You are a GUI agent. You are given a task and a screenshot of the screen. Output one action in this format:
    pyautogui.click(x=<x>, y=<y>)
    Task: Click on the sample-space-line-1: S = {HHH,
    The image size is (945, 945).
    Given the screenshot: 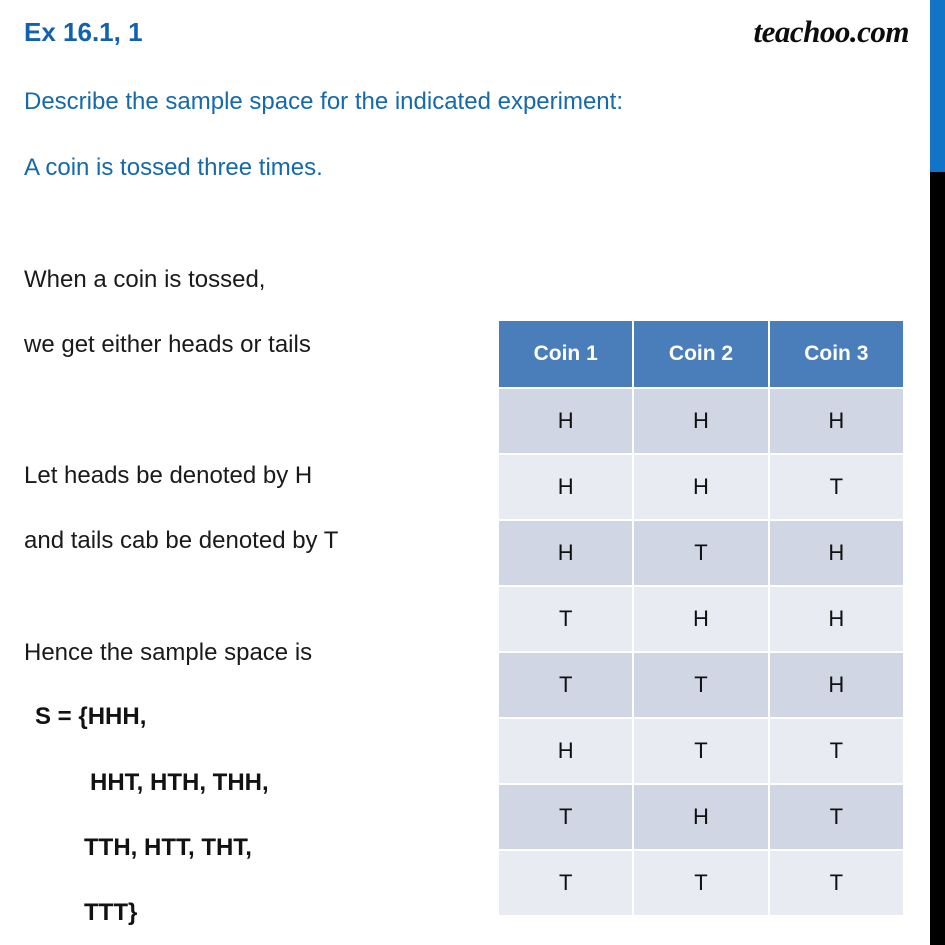 What is the action you would take?
    pyautogui.click(x=91, y=716)
    